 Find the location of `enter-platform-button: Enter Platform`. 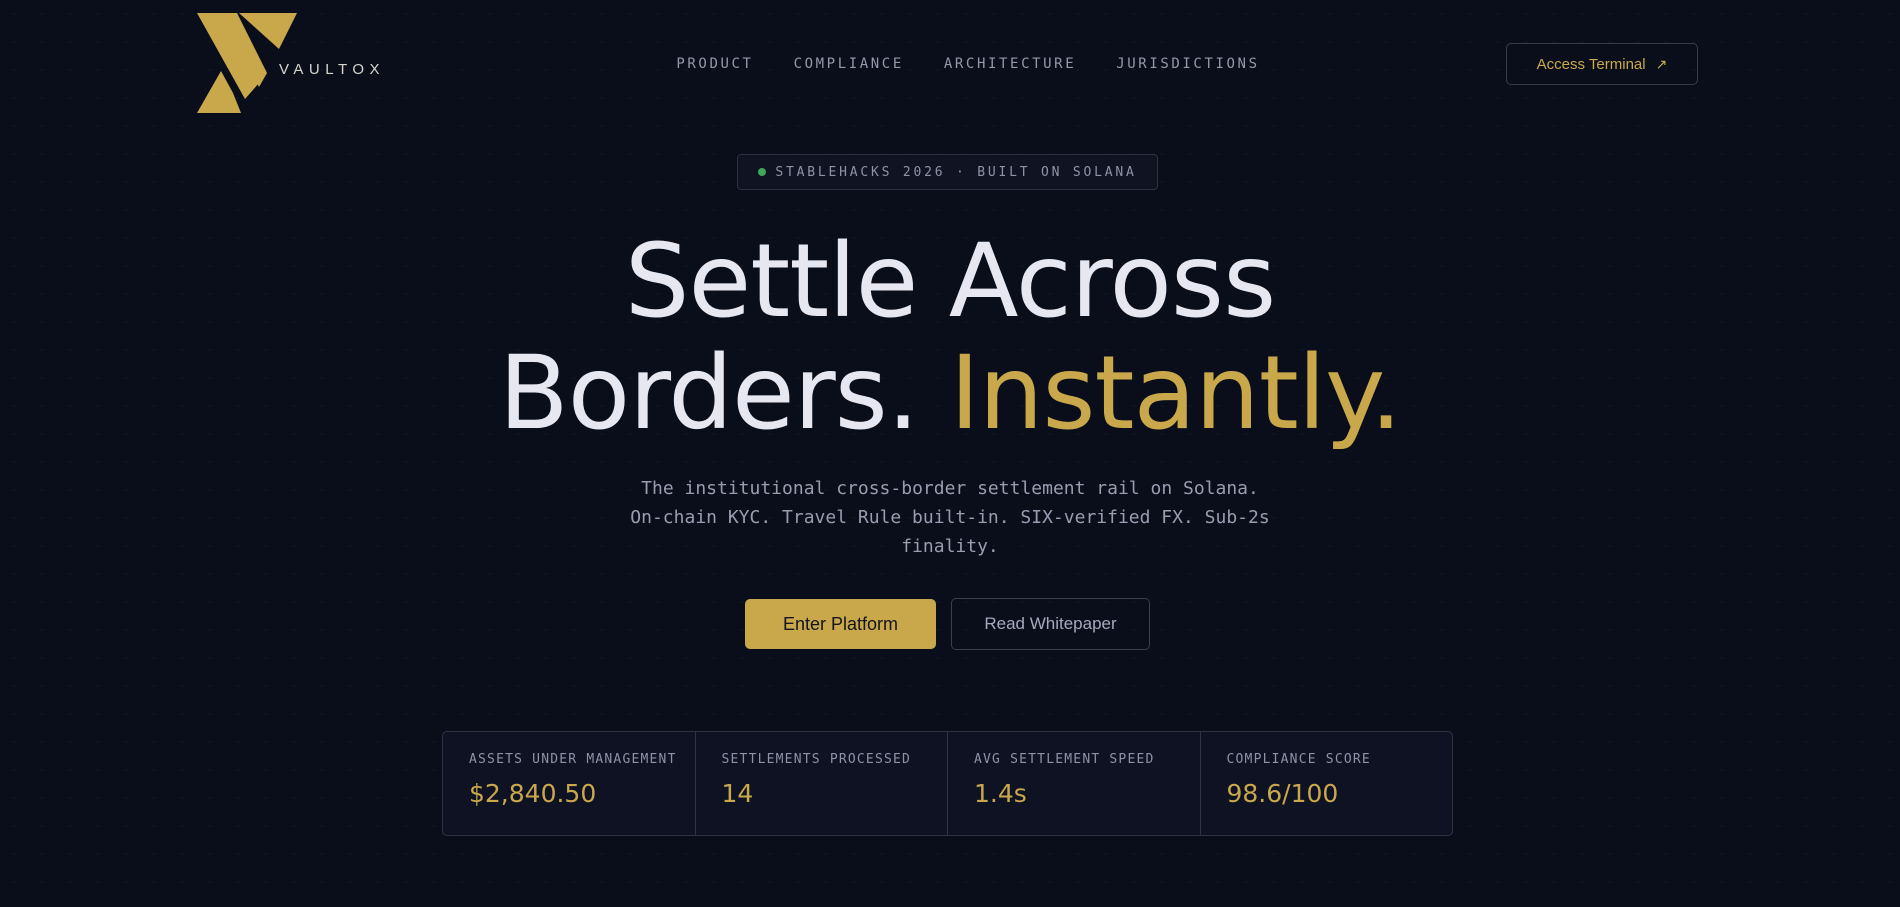

enter-platform-button: Enter Platform is located at coordinates (840, 624).